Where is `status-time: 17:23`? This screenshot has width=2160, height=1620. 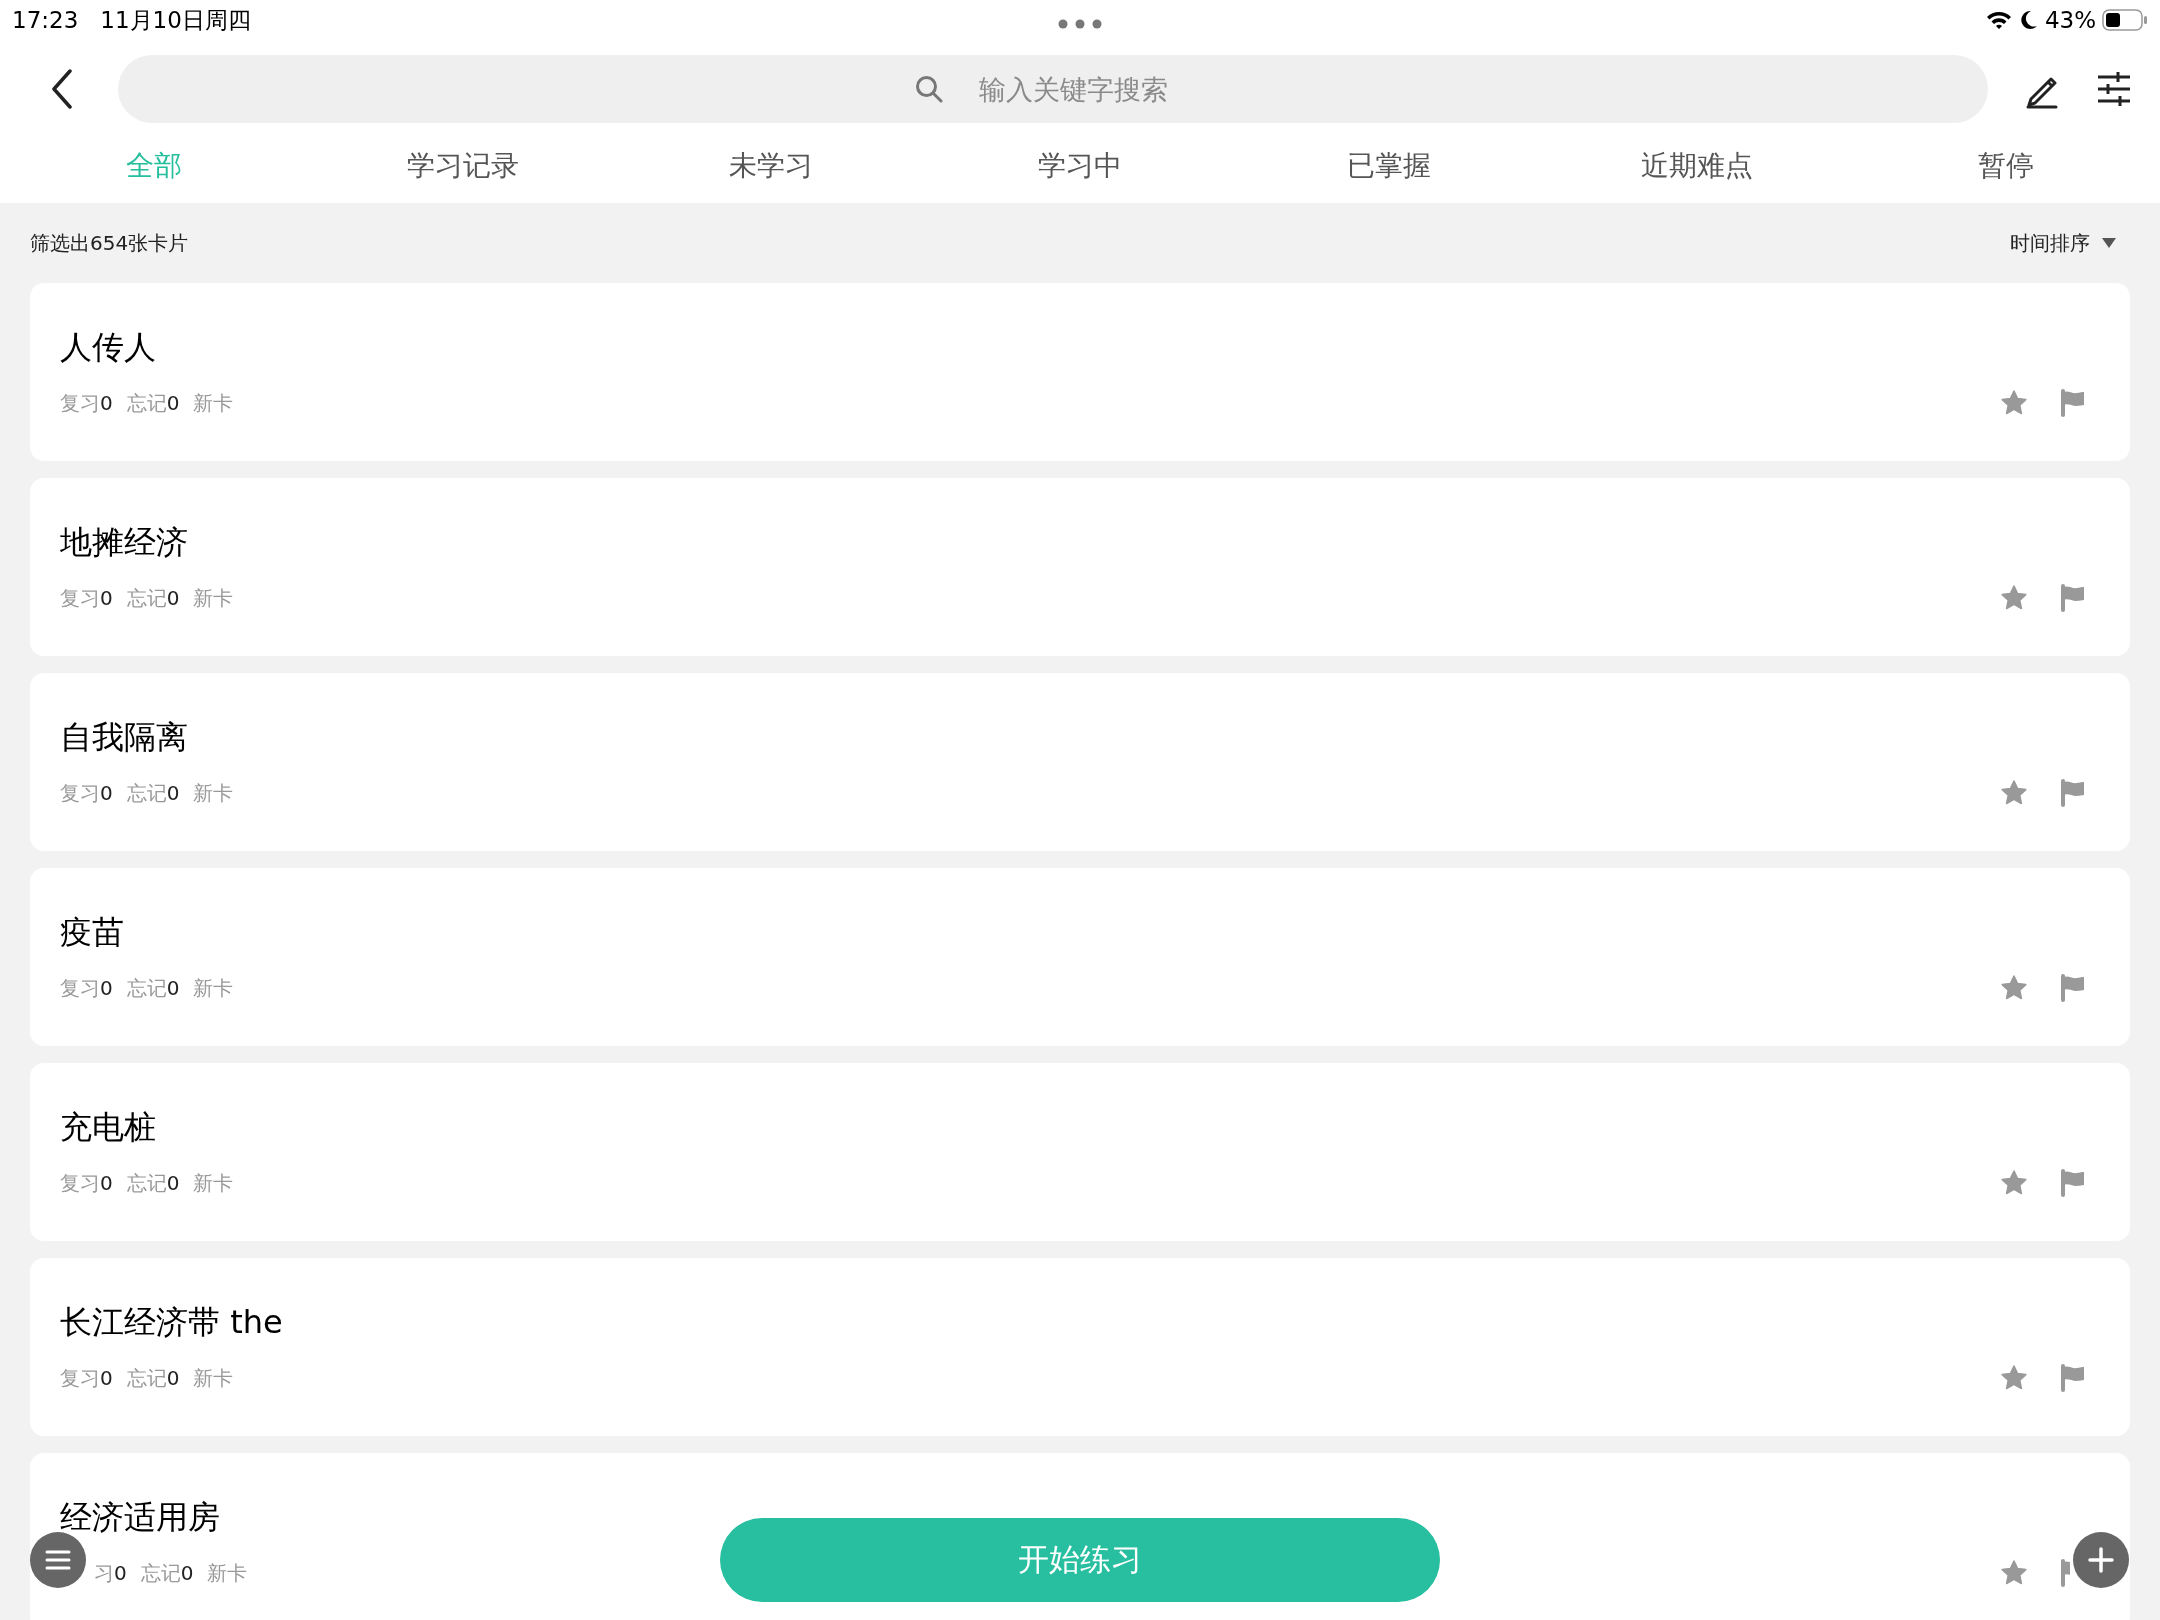
status-time: 17:23 is located at coordinates (45, 20).